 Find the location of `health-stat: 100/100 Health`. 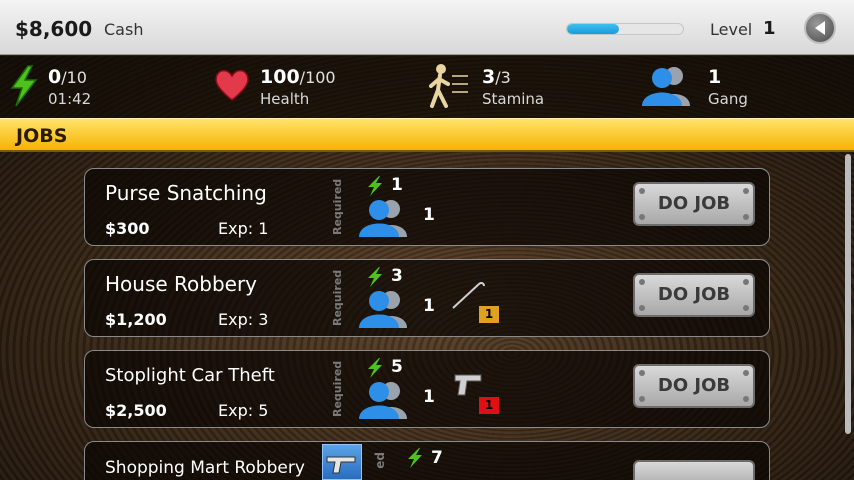

health-stat: 100/100 Health is located at coordinates (298, 87).